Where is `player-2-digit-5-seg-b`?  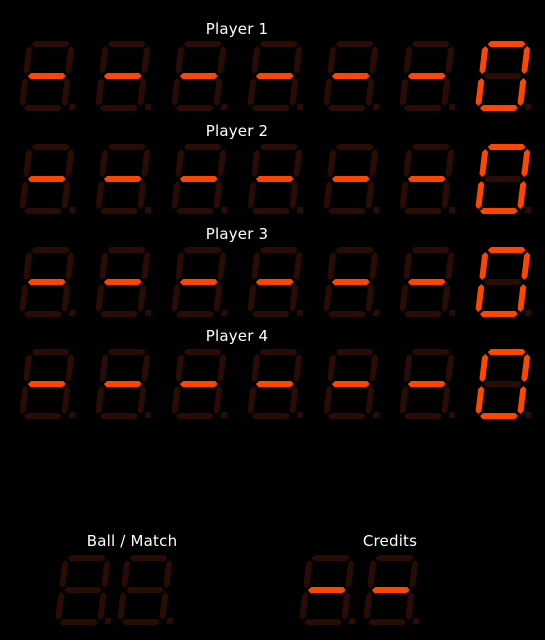
player-2-digit-5-seg-b is located at coordinates (374, 163).